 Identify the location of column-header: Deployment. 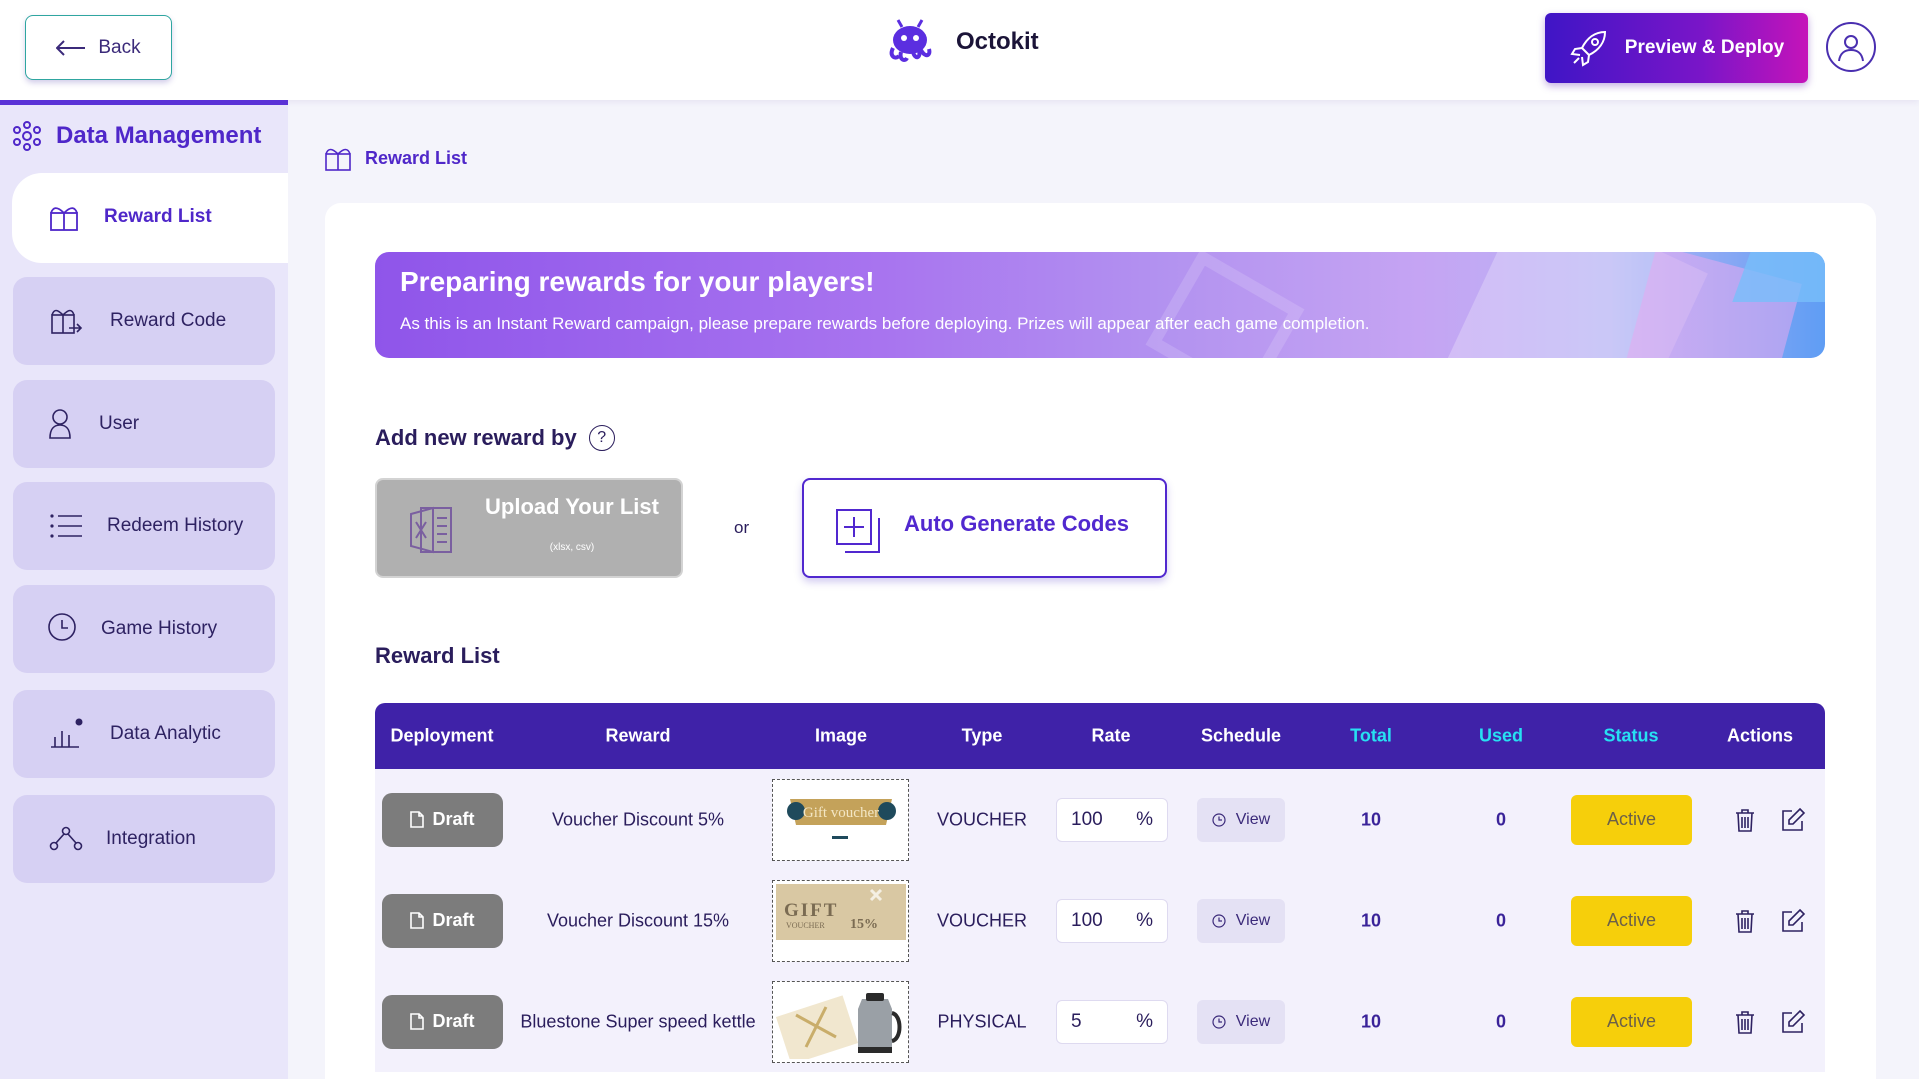
(442, 735).